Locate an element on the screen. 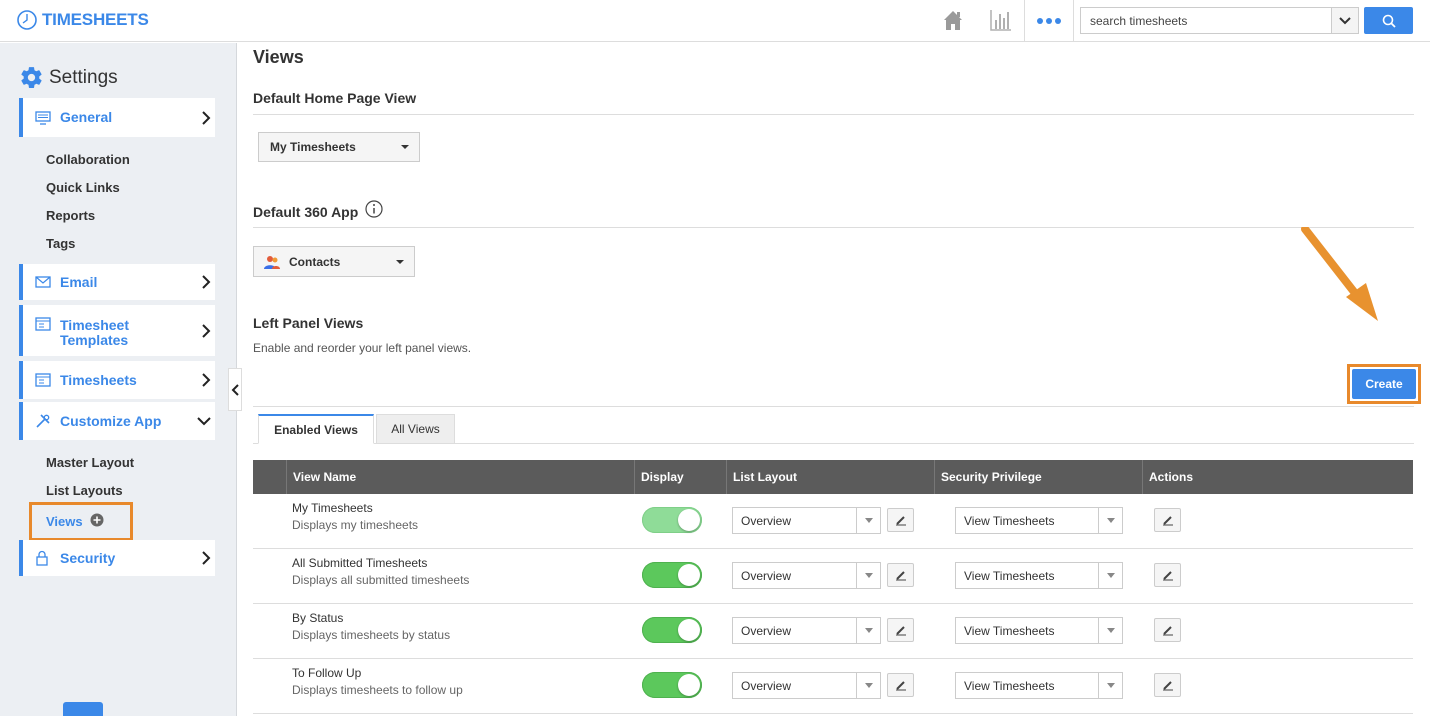 Image resolution: width=1430 pixels, height=716 pixels. sidebar-item-timesheets: Timesheets is located at coordinates (117, 380).